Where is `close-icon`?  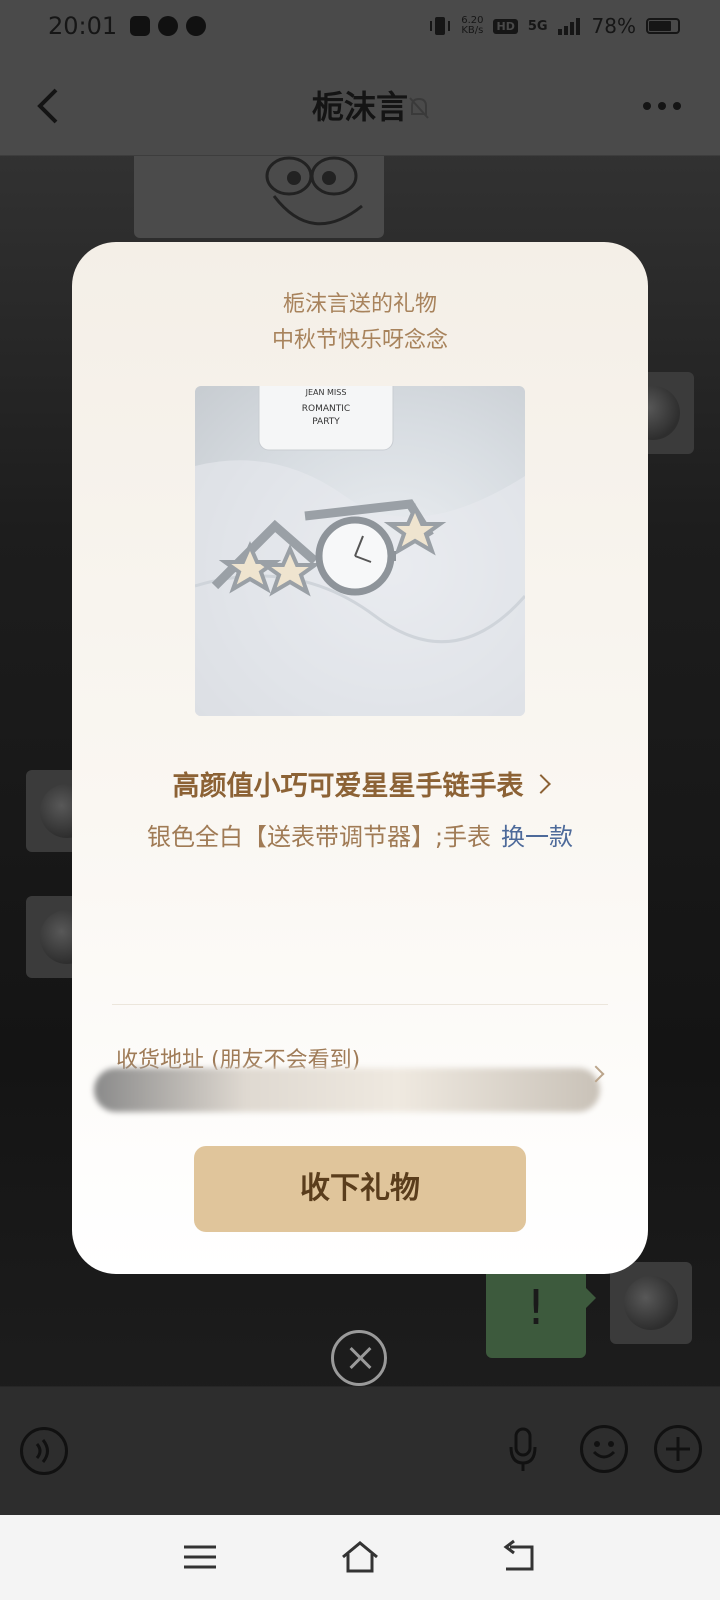
close-icon is located at coordinates (359, 1358).